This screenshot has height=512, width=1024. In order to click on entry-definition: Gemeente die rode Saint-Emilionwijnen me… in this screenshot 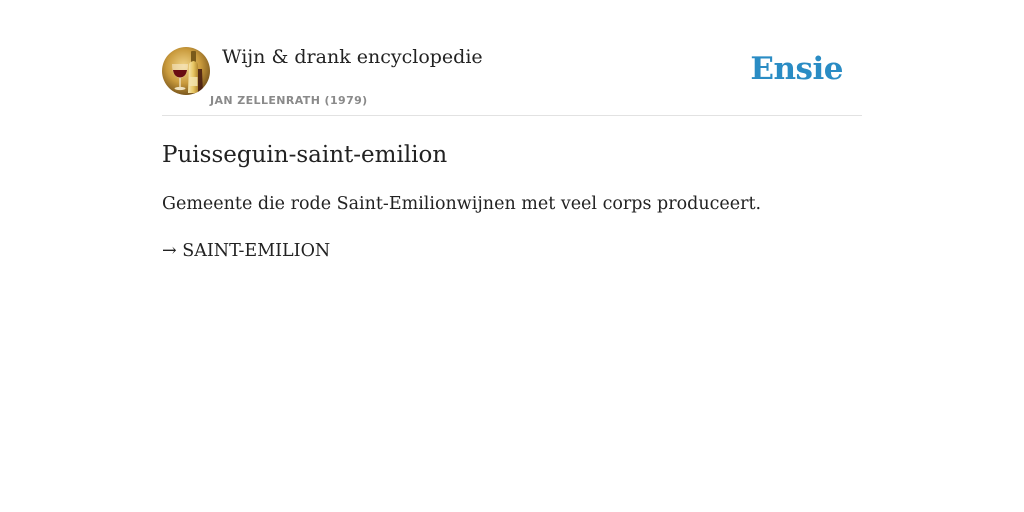, I will do `click(462, 204)`.